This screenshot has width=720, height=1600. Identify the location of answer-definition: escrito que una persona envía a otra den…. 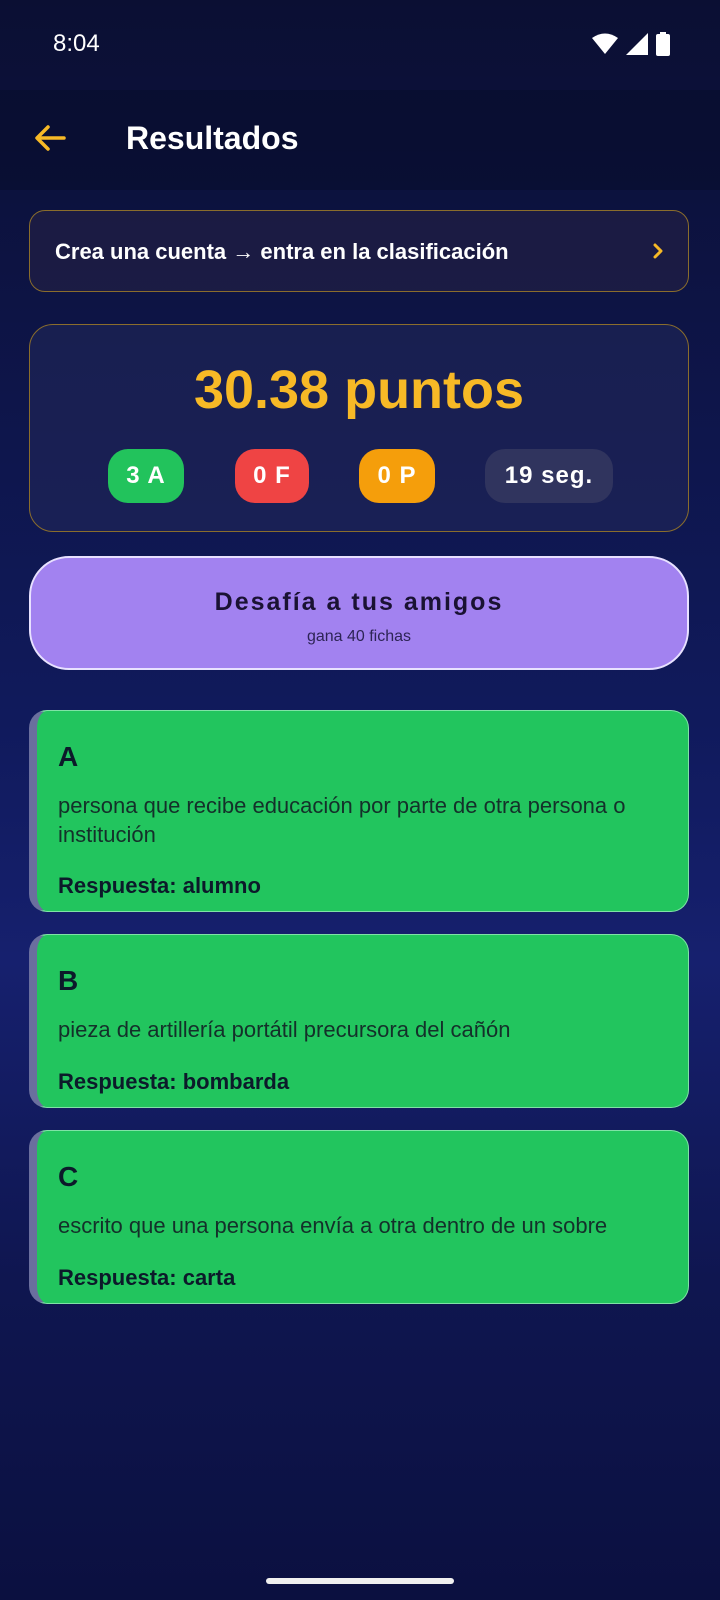
(333, 1225).